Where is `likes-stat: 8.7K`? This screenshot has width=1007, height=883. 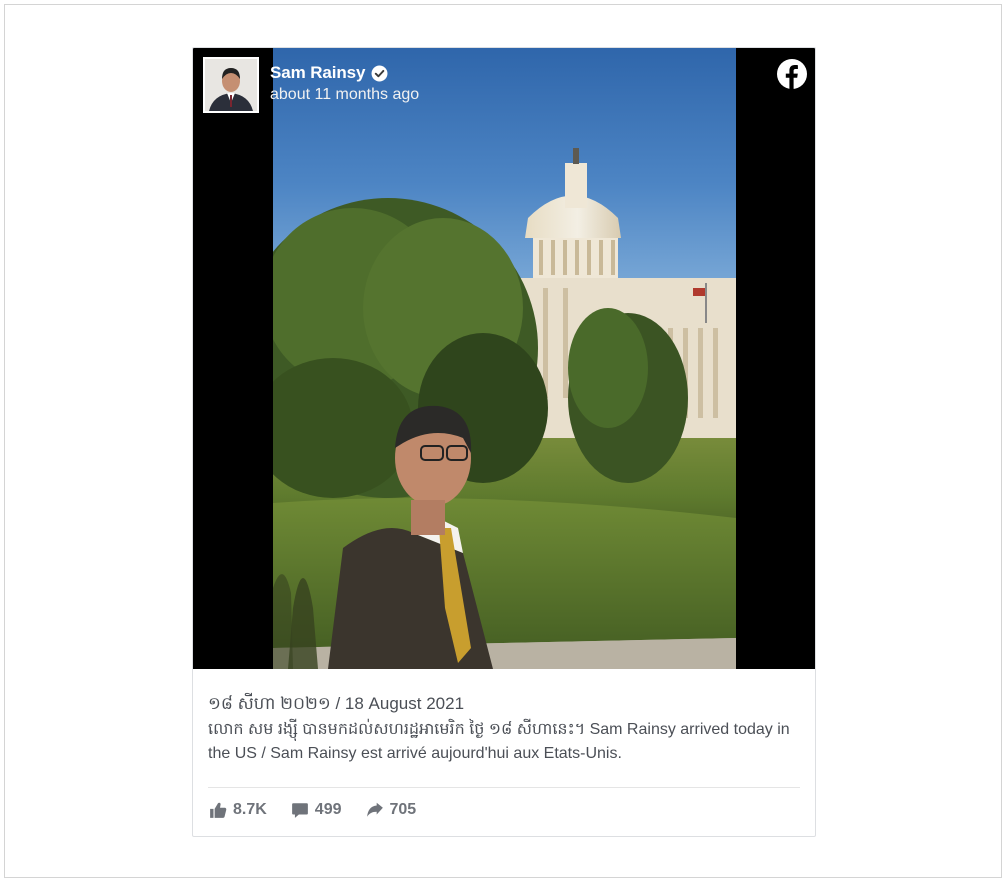
likes-stat: 8.7K is located at coordinates (238, 810).